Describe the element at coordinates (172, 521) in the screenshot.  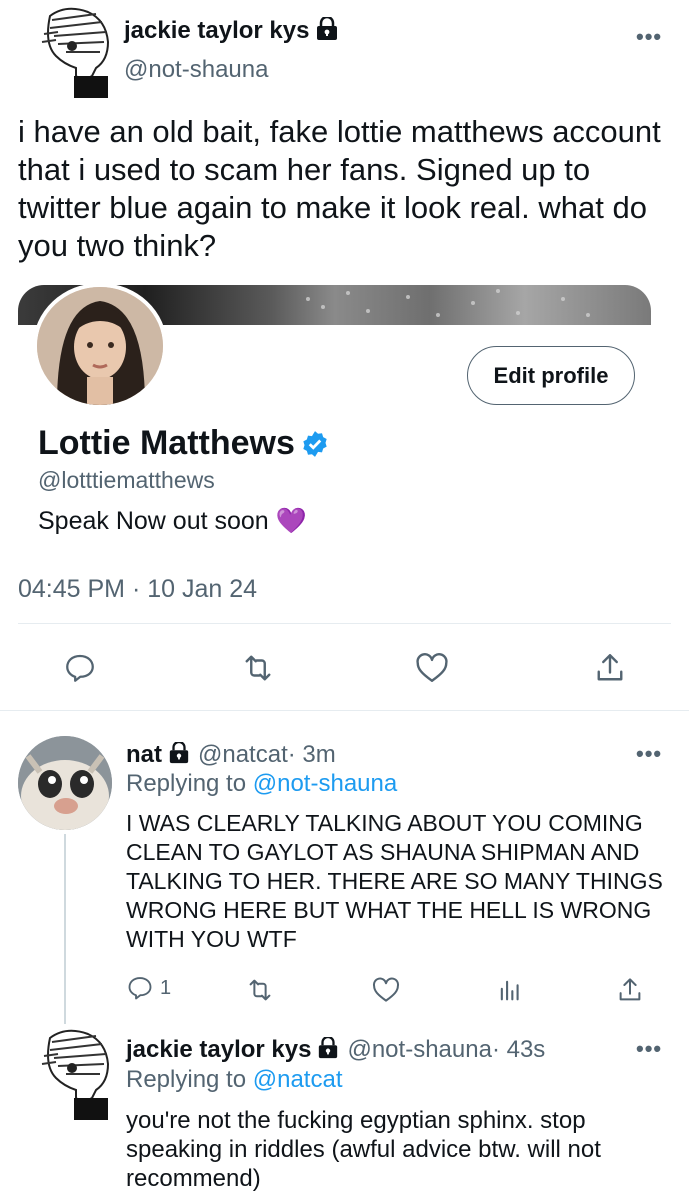
I see `profile-bio: Speak Now out soon 💜` at that location.